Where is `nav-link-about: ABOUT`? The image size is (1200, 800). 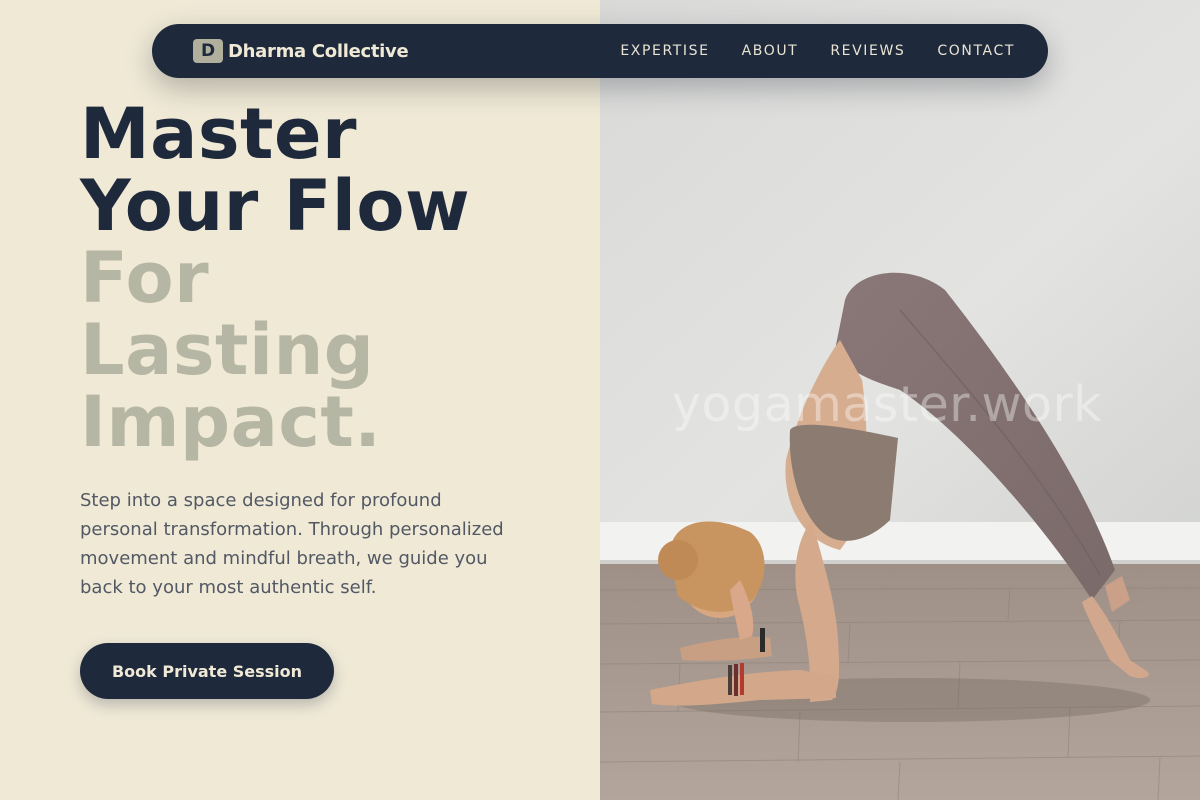 nav-link-about: ABOUT is located at coordinates (770, 51).